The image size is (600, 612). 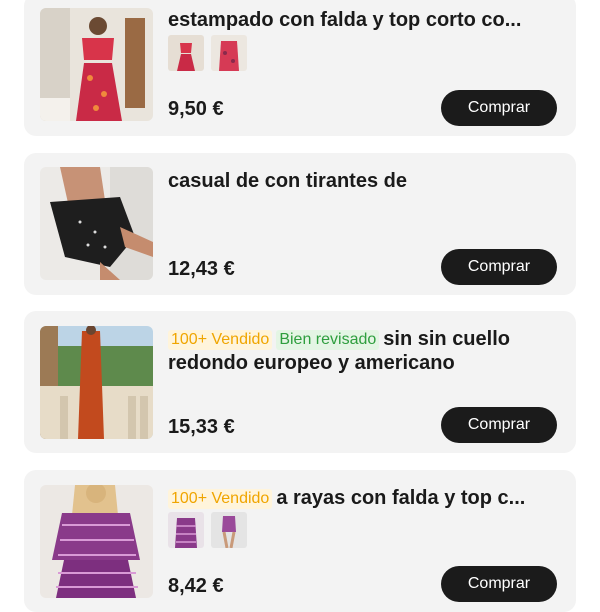 I want to click on product-title: casual de con tirantes de, so click(x=360, y=181).